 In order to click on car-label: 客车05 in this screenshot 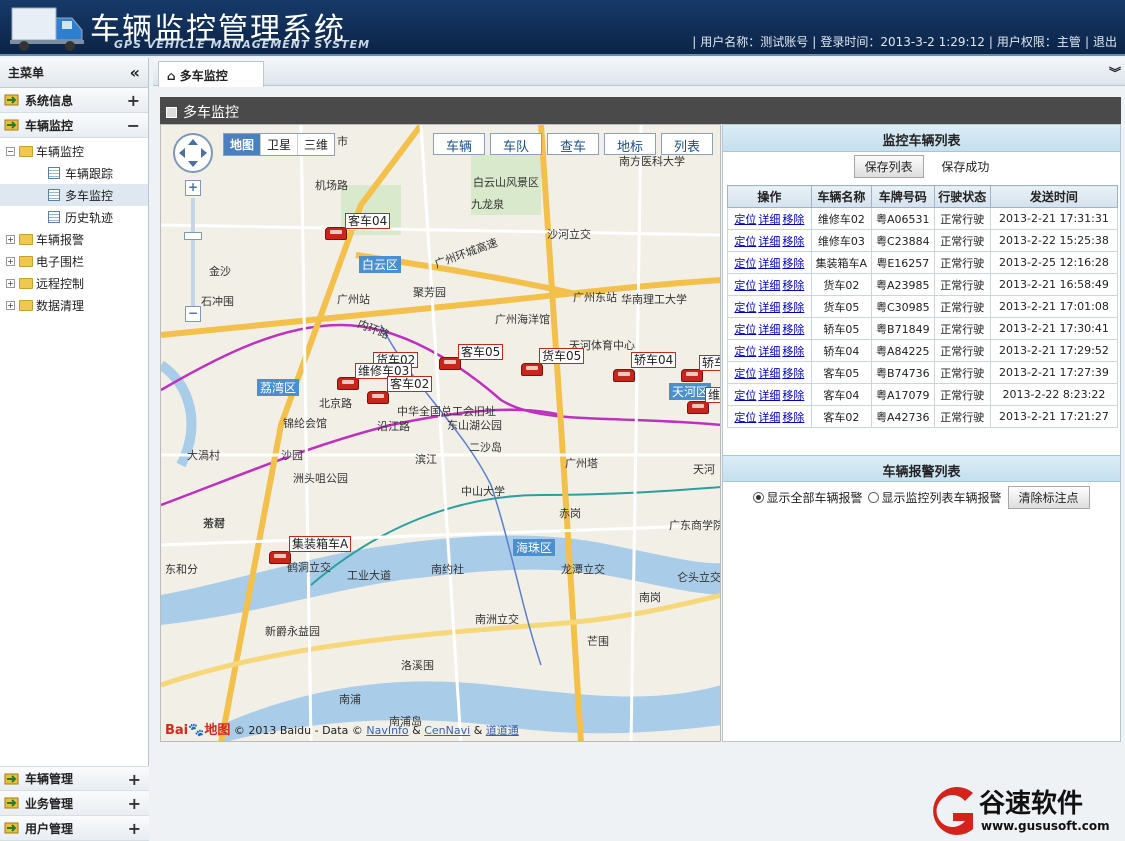, I will do `click(481, 352)`.